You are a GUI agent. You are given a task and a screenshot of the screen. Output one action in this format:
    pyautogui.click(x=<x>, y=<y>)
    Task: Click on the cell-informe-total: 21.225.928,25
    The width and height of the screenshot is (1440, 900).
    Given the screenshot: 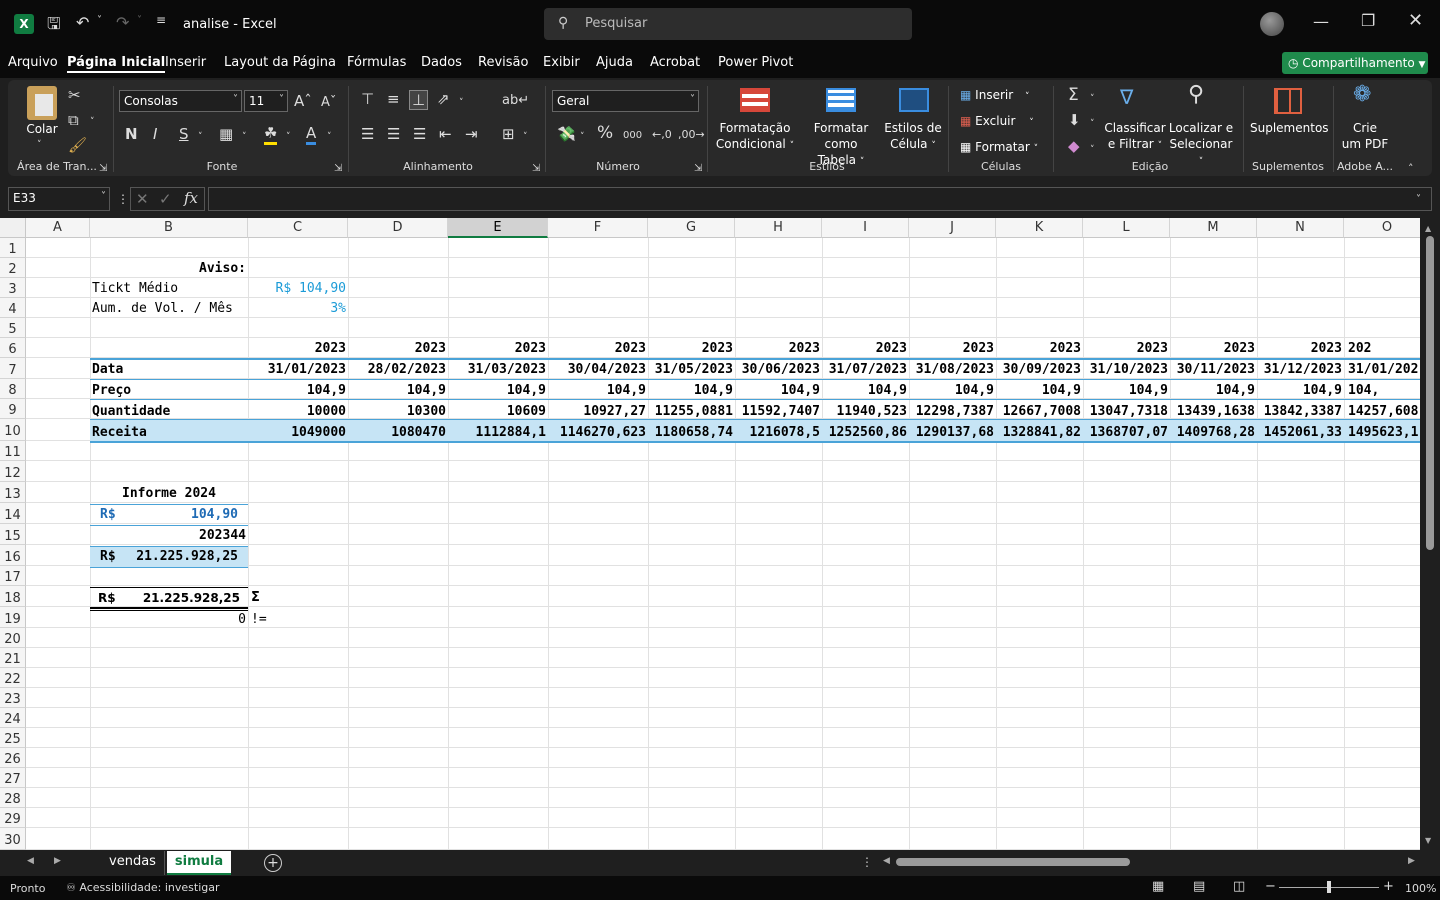 What is the action you would take?
    pyautogui.click(x=184, y=557)
    